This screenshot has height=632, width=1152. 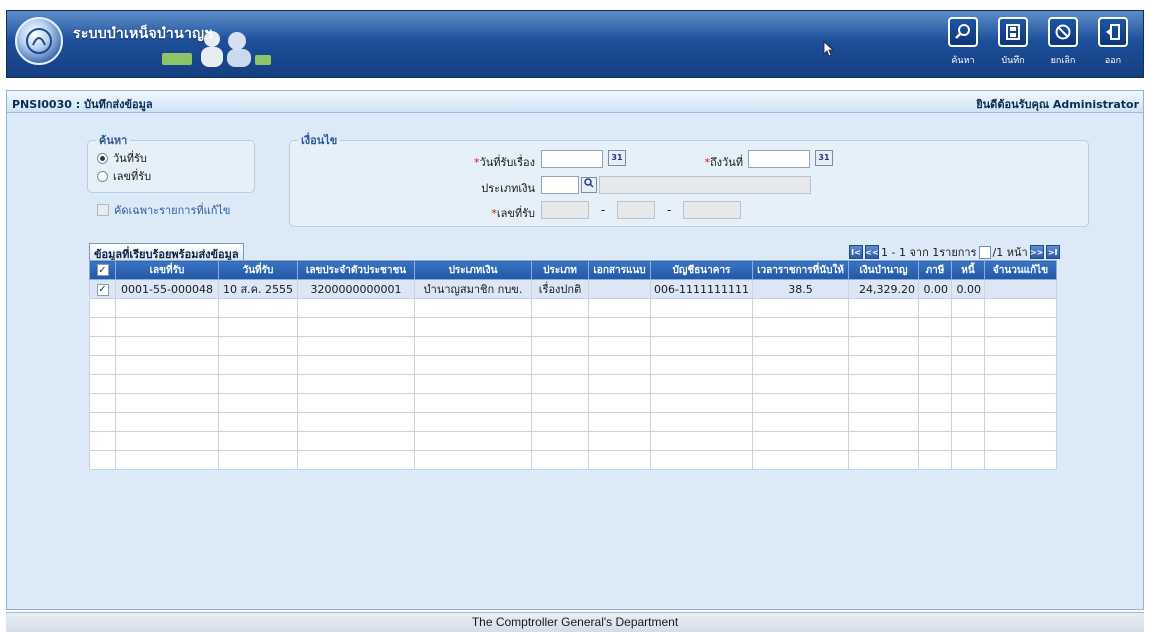 I want to click on exit-button: ออก, so click(x=1113, y=45).